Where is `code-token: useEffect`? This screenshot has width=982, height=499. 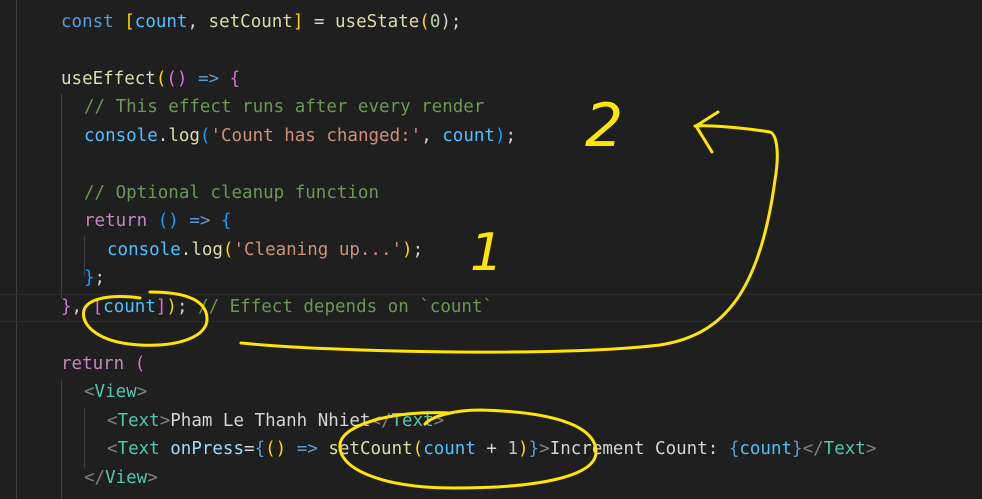
code-token: useEffect is located at coordinates (108, 79).